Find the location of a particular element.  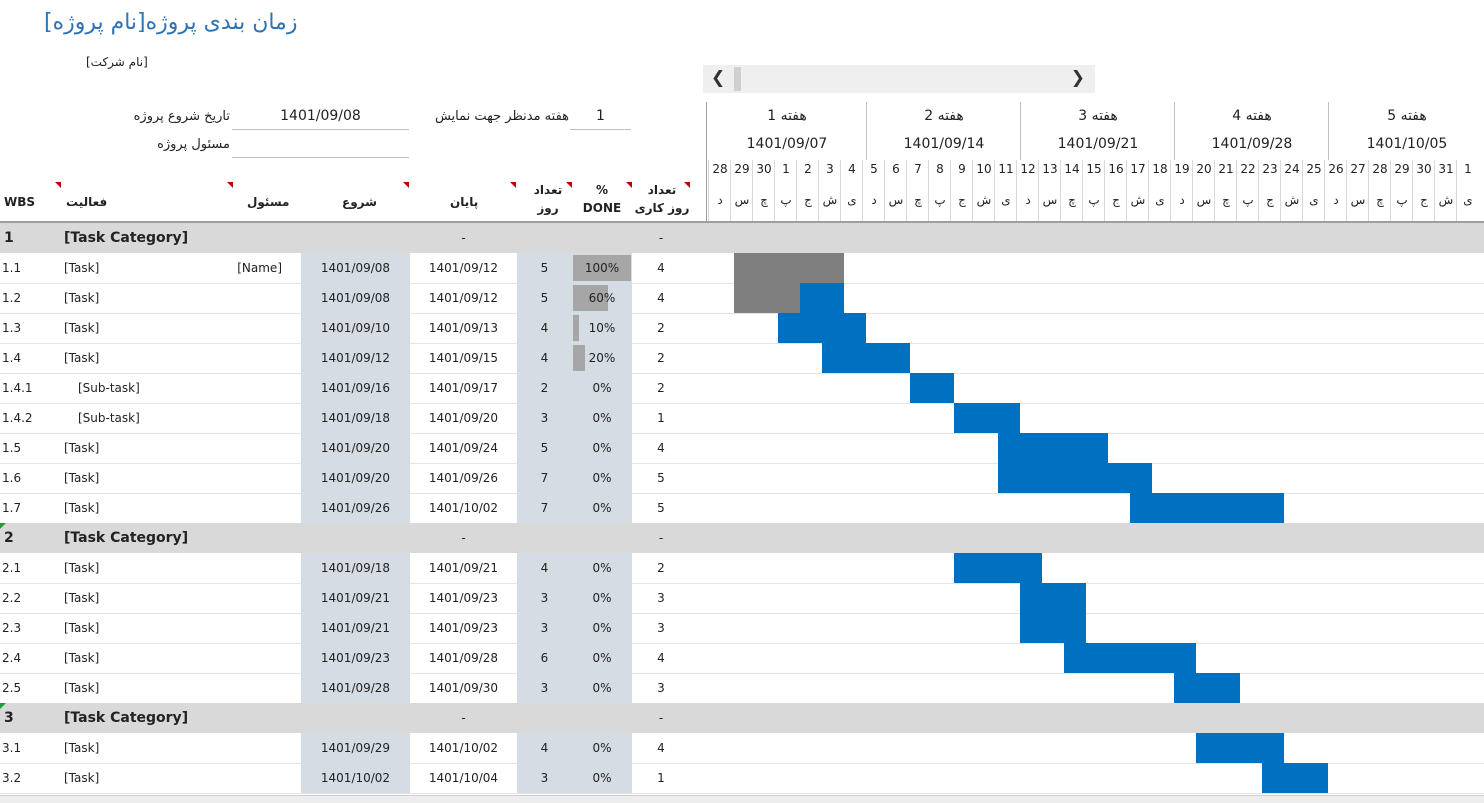

week-scrollbar: ❮ ❯ is located at coordinates (899, 79).